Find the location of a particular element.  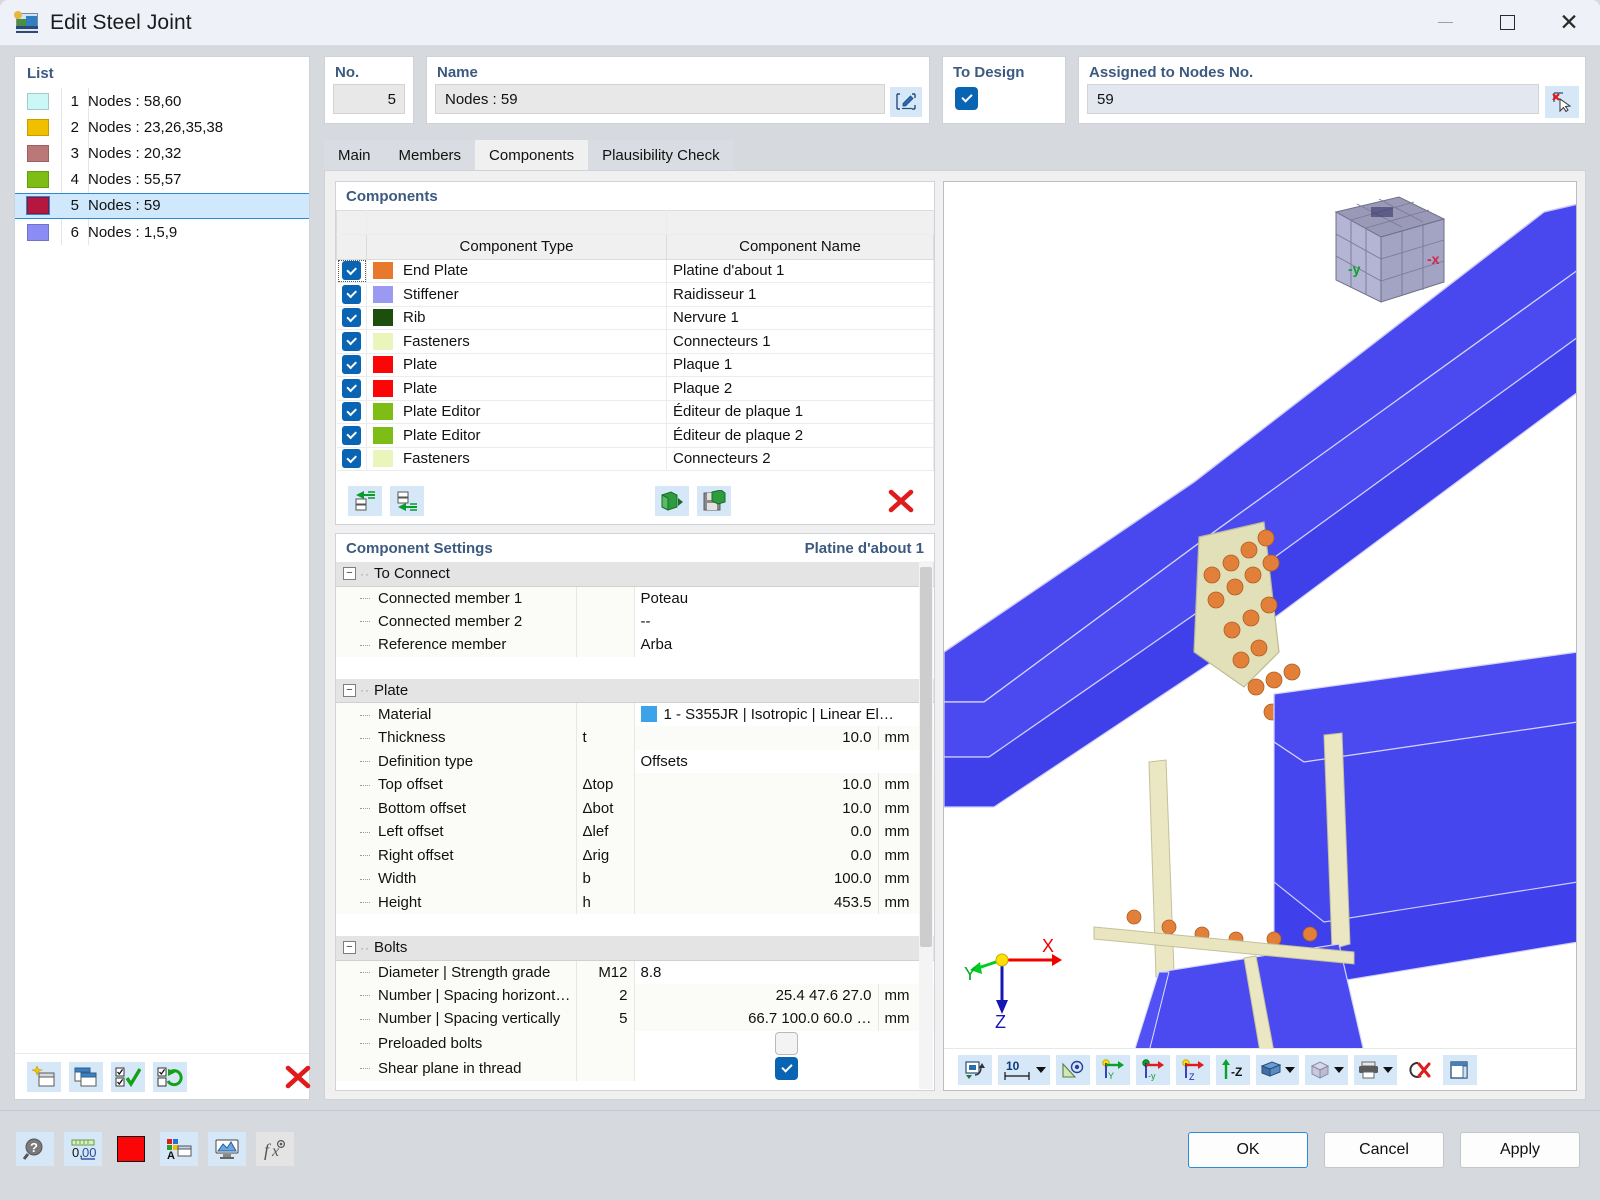

setting-bottom-offset: Bottom offset Δbot 10.0 mm is located at coordinates (635, 808).